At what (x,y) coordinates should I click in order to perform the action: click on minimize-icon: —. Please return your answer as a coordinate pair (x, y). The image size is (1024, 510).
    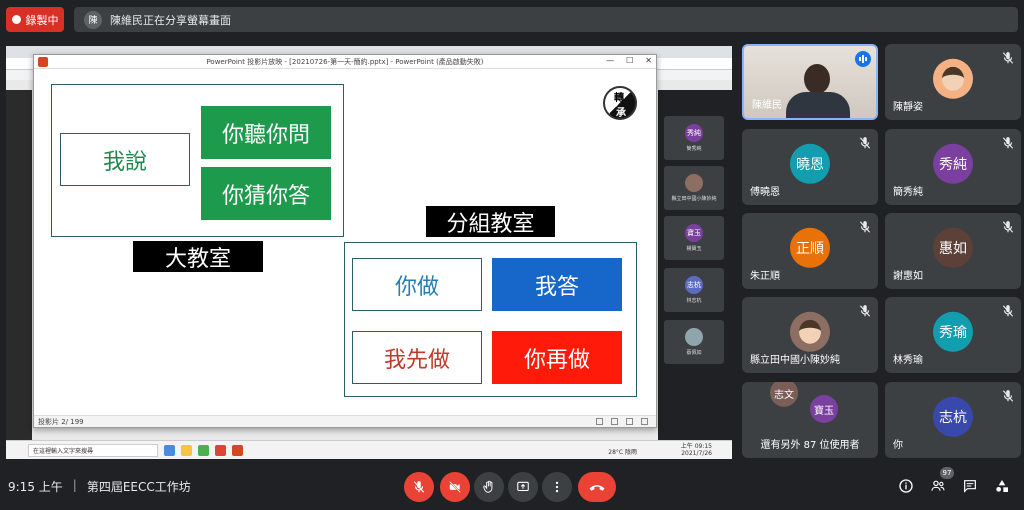
    Looking at the image, I should click on (610, 60).